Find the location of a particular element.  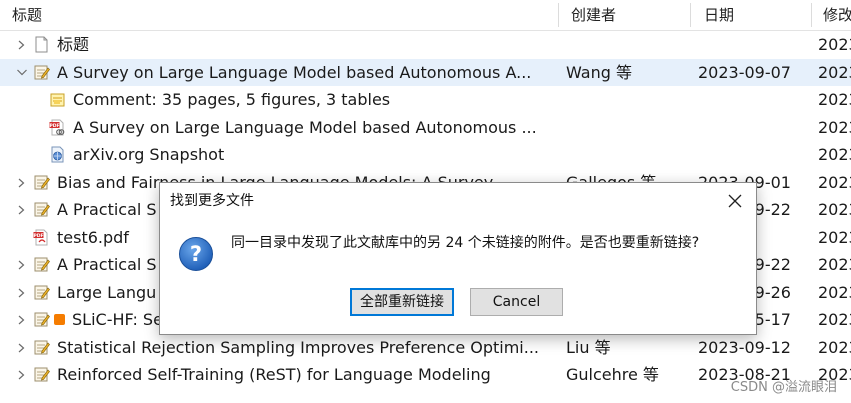

item-date: 2023-09-12 is located at coordinates (744, 347).